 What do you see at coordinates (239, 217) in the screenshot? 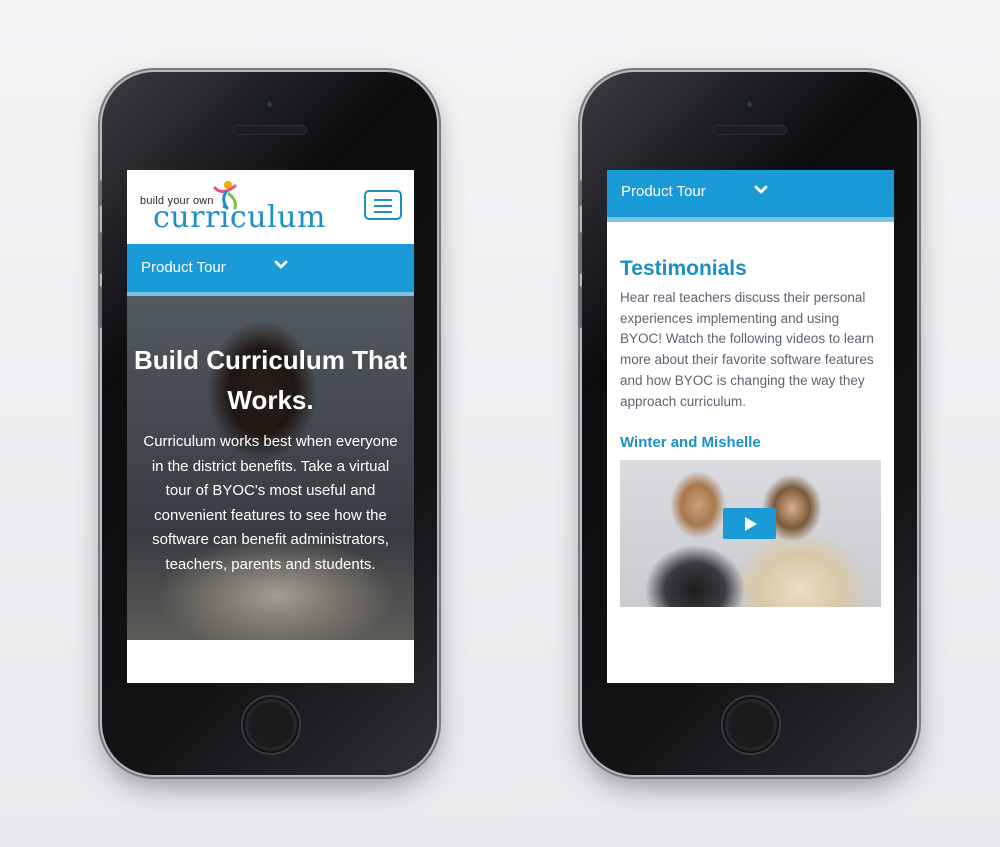
I see `logo-wordmark: curriculum` at bounding box center [239, 217].